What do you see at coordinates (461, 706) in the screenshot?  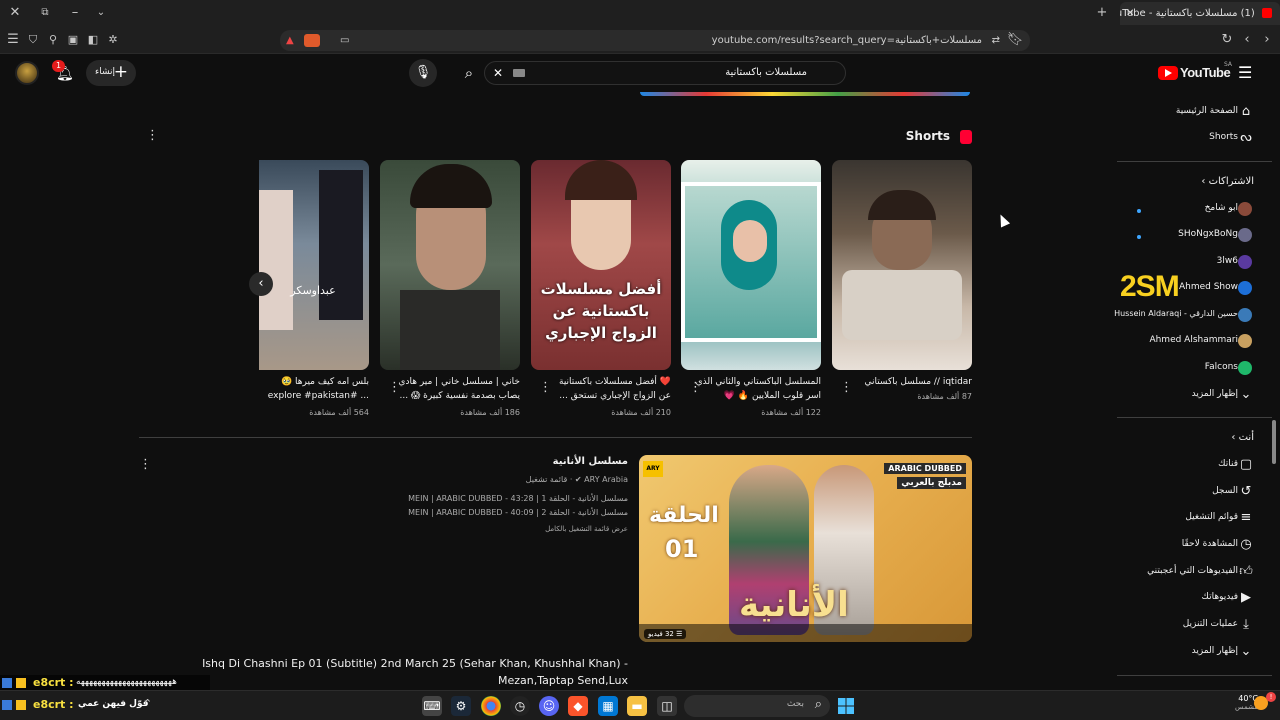 I see `steam-app-icon: ⚙` at bounding box center [461, 706].